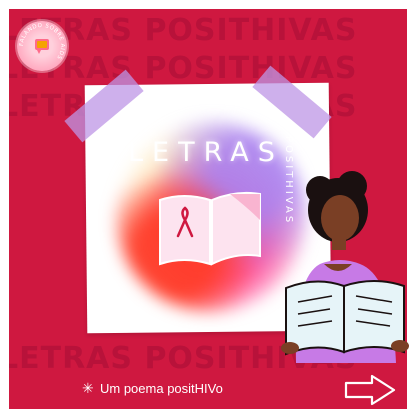 Image resolution: width=416 pixels, height=419 pixels. What do you see at coordinates (41, 42) in the screenshot?
I see `logo-ring-text: FALANDO SOBRE AIDS` at bounding box center [41, 42].